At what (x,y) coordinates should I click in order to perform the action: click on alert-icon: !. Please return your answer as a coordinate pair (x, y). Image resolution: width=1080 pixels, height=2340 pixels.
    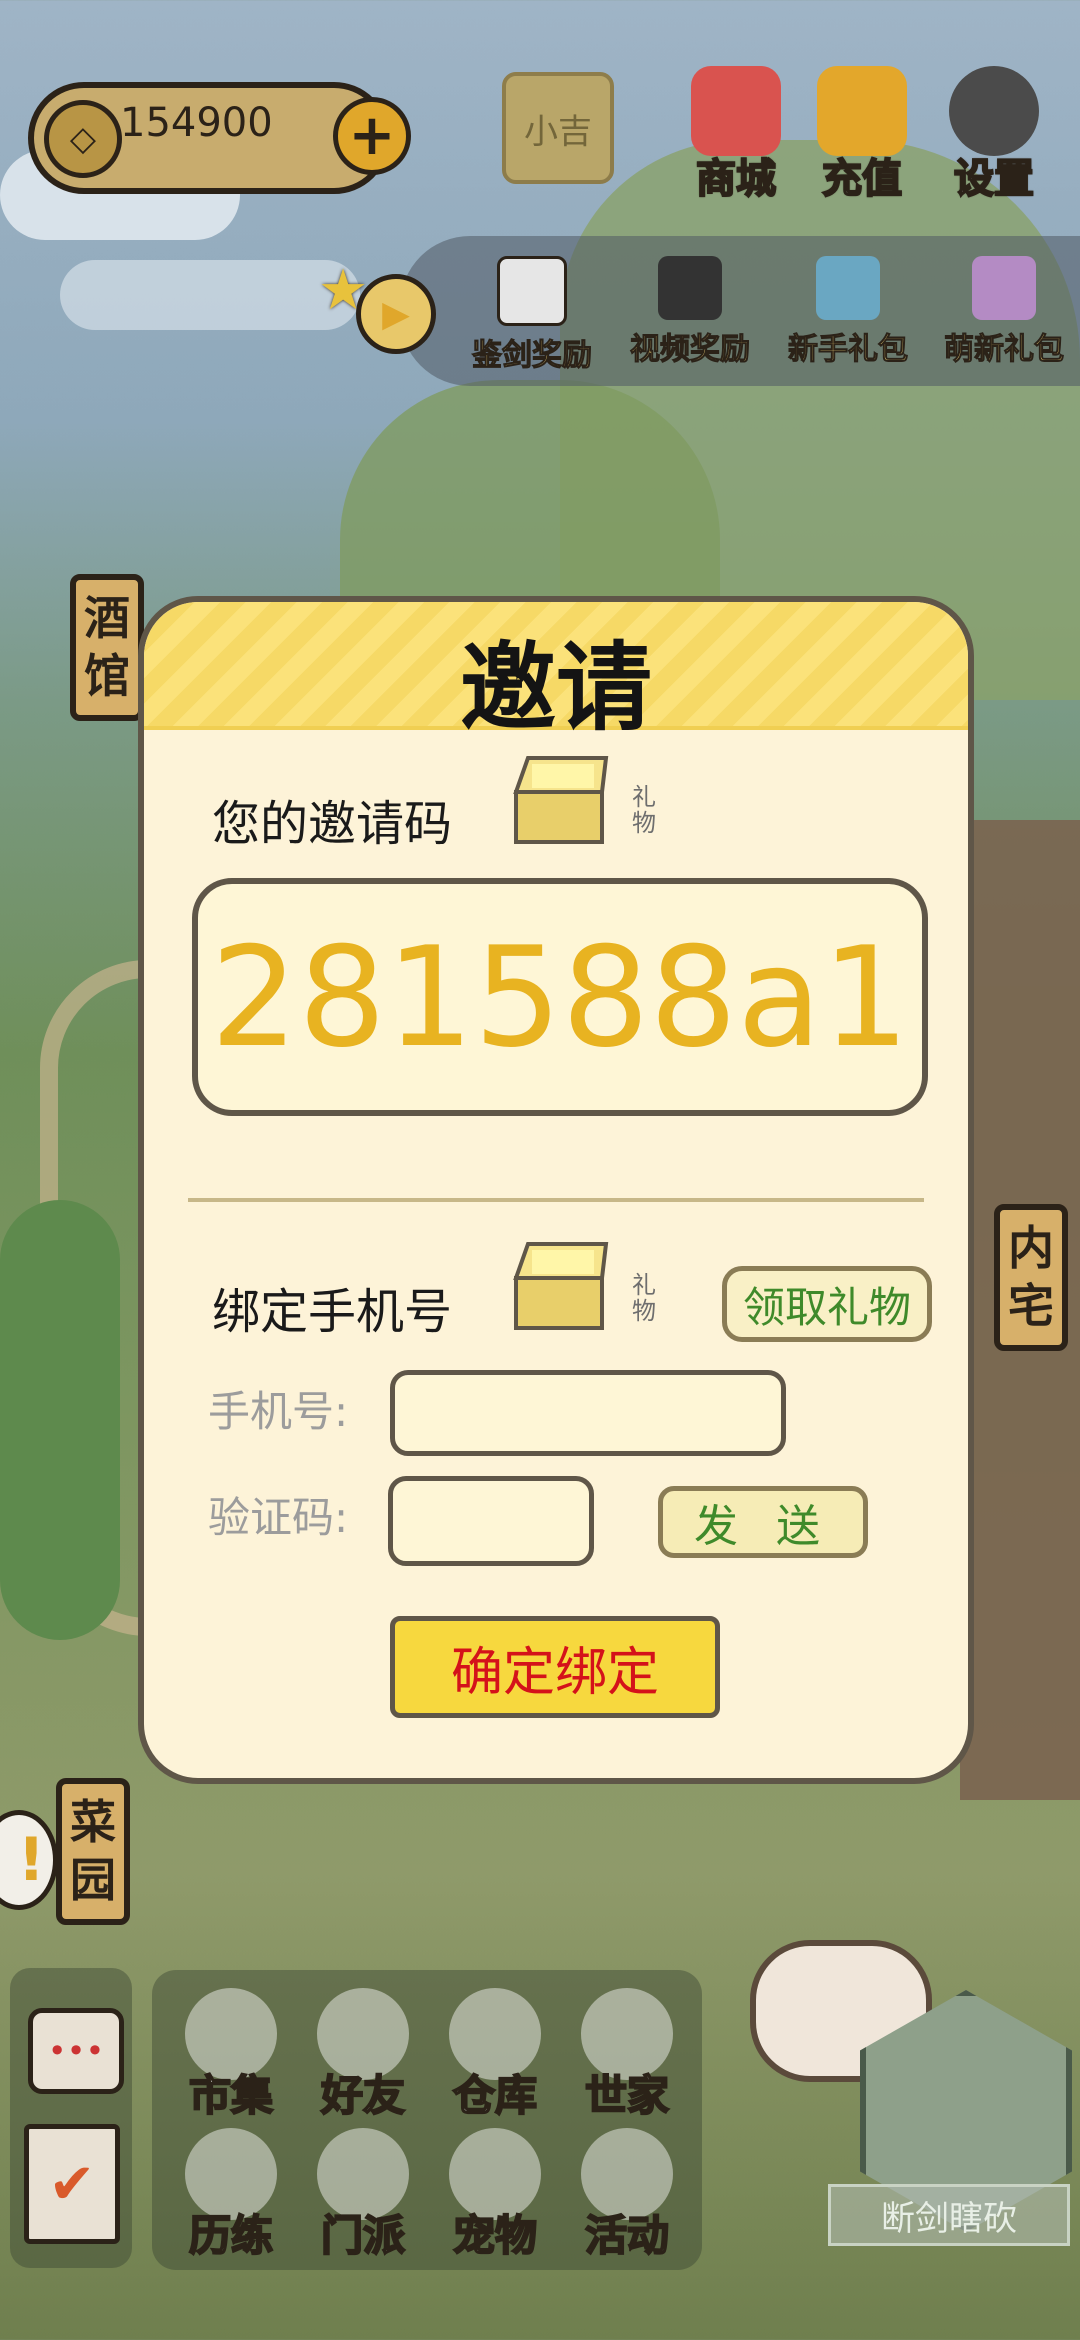
    Looking at the image, I should click on (29, 1860).